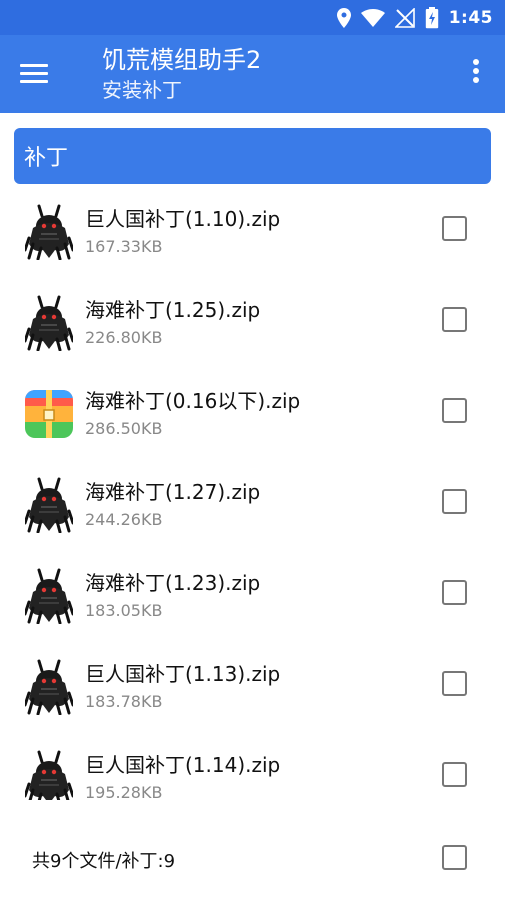 The image size is (505, 899). I want to click on location-icon, so click(343, 18).